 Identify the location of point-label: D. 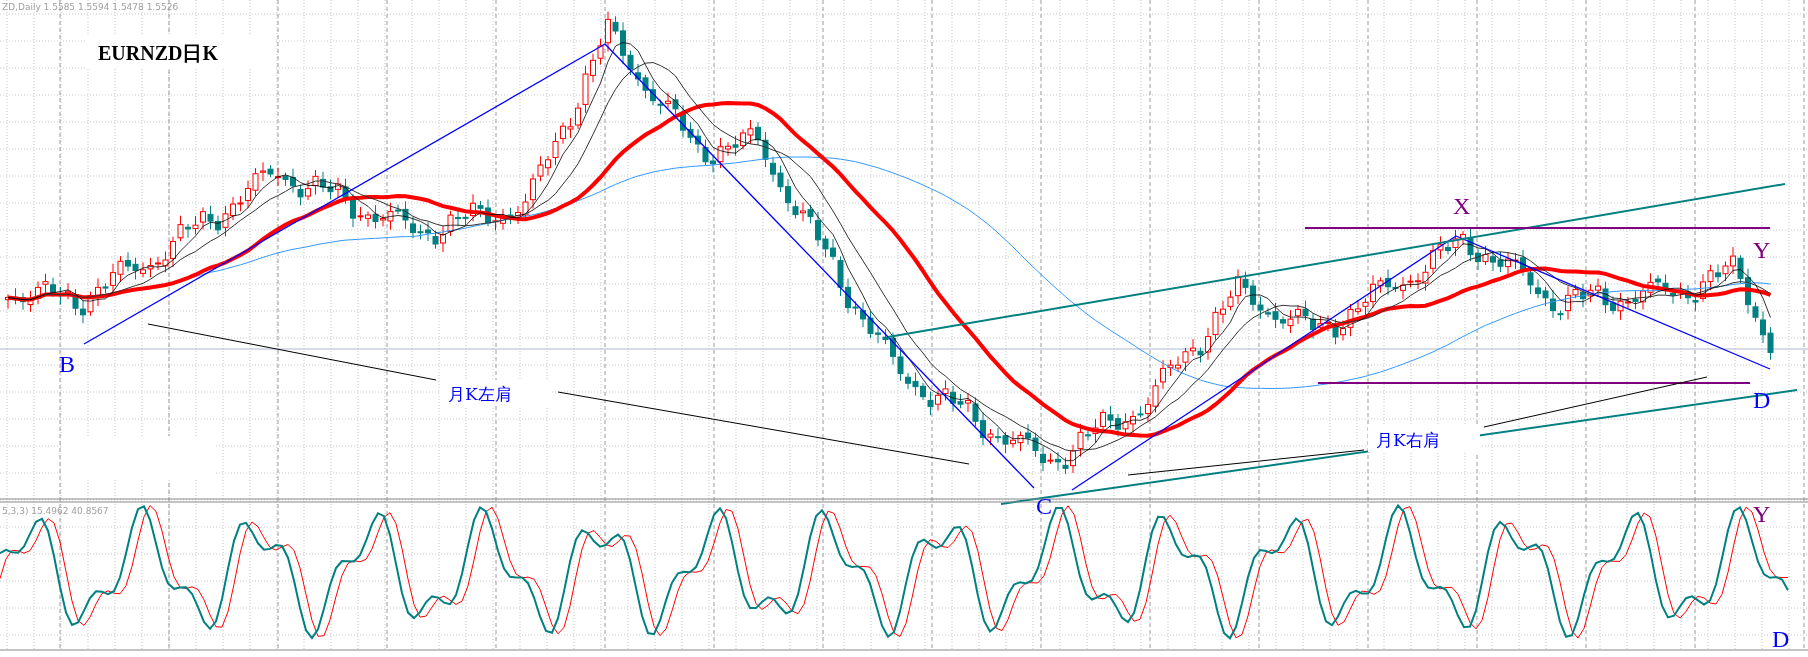
(1781, 639).